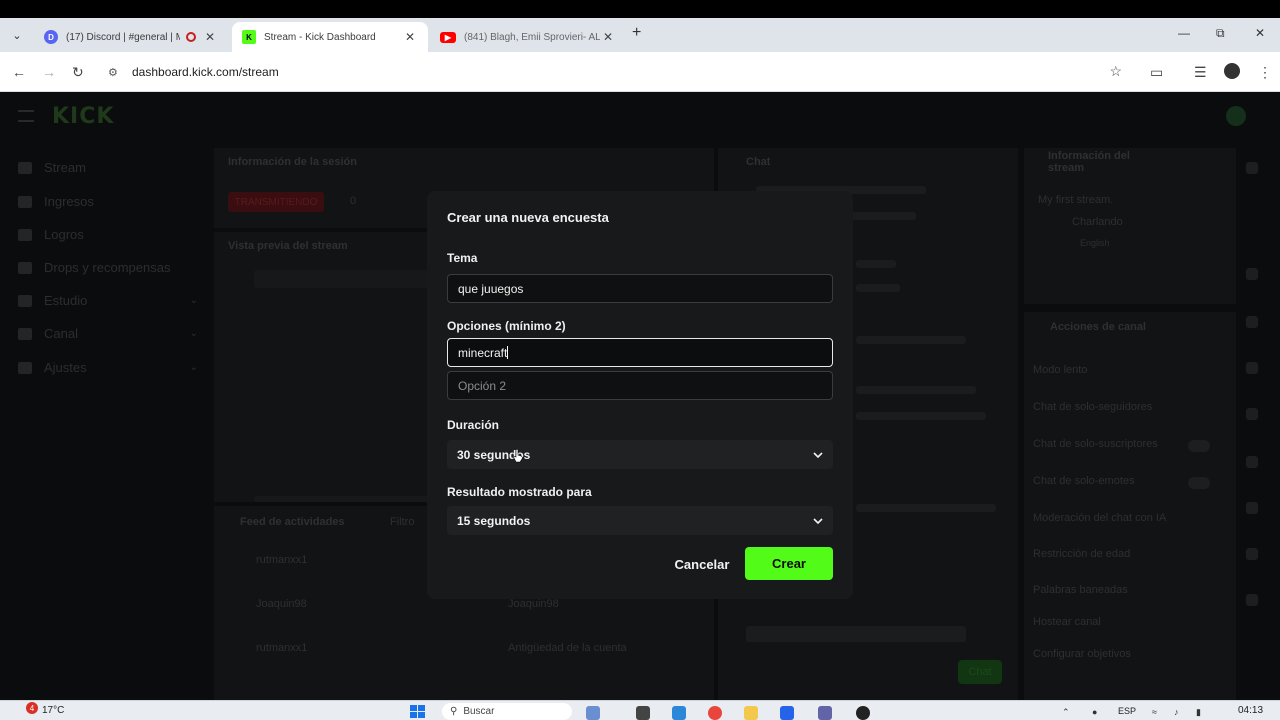 The image size is (1280, 720). I want to click on settings-icon, so click(25, 367).